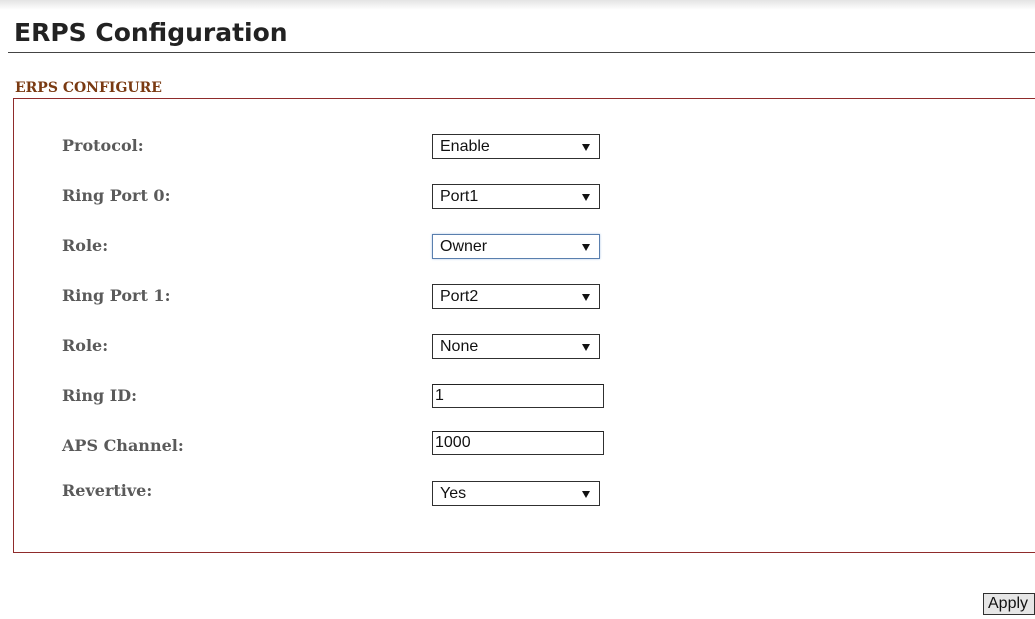 The height and width of the screenshot is (619, 1035). What do you see at coordinates (516, 346) in the screenshot?
I see `role-1-select: None` at bounding box center [516, 346].